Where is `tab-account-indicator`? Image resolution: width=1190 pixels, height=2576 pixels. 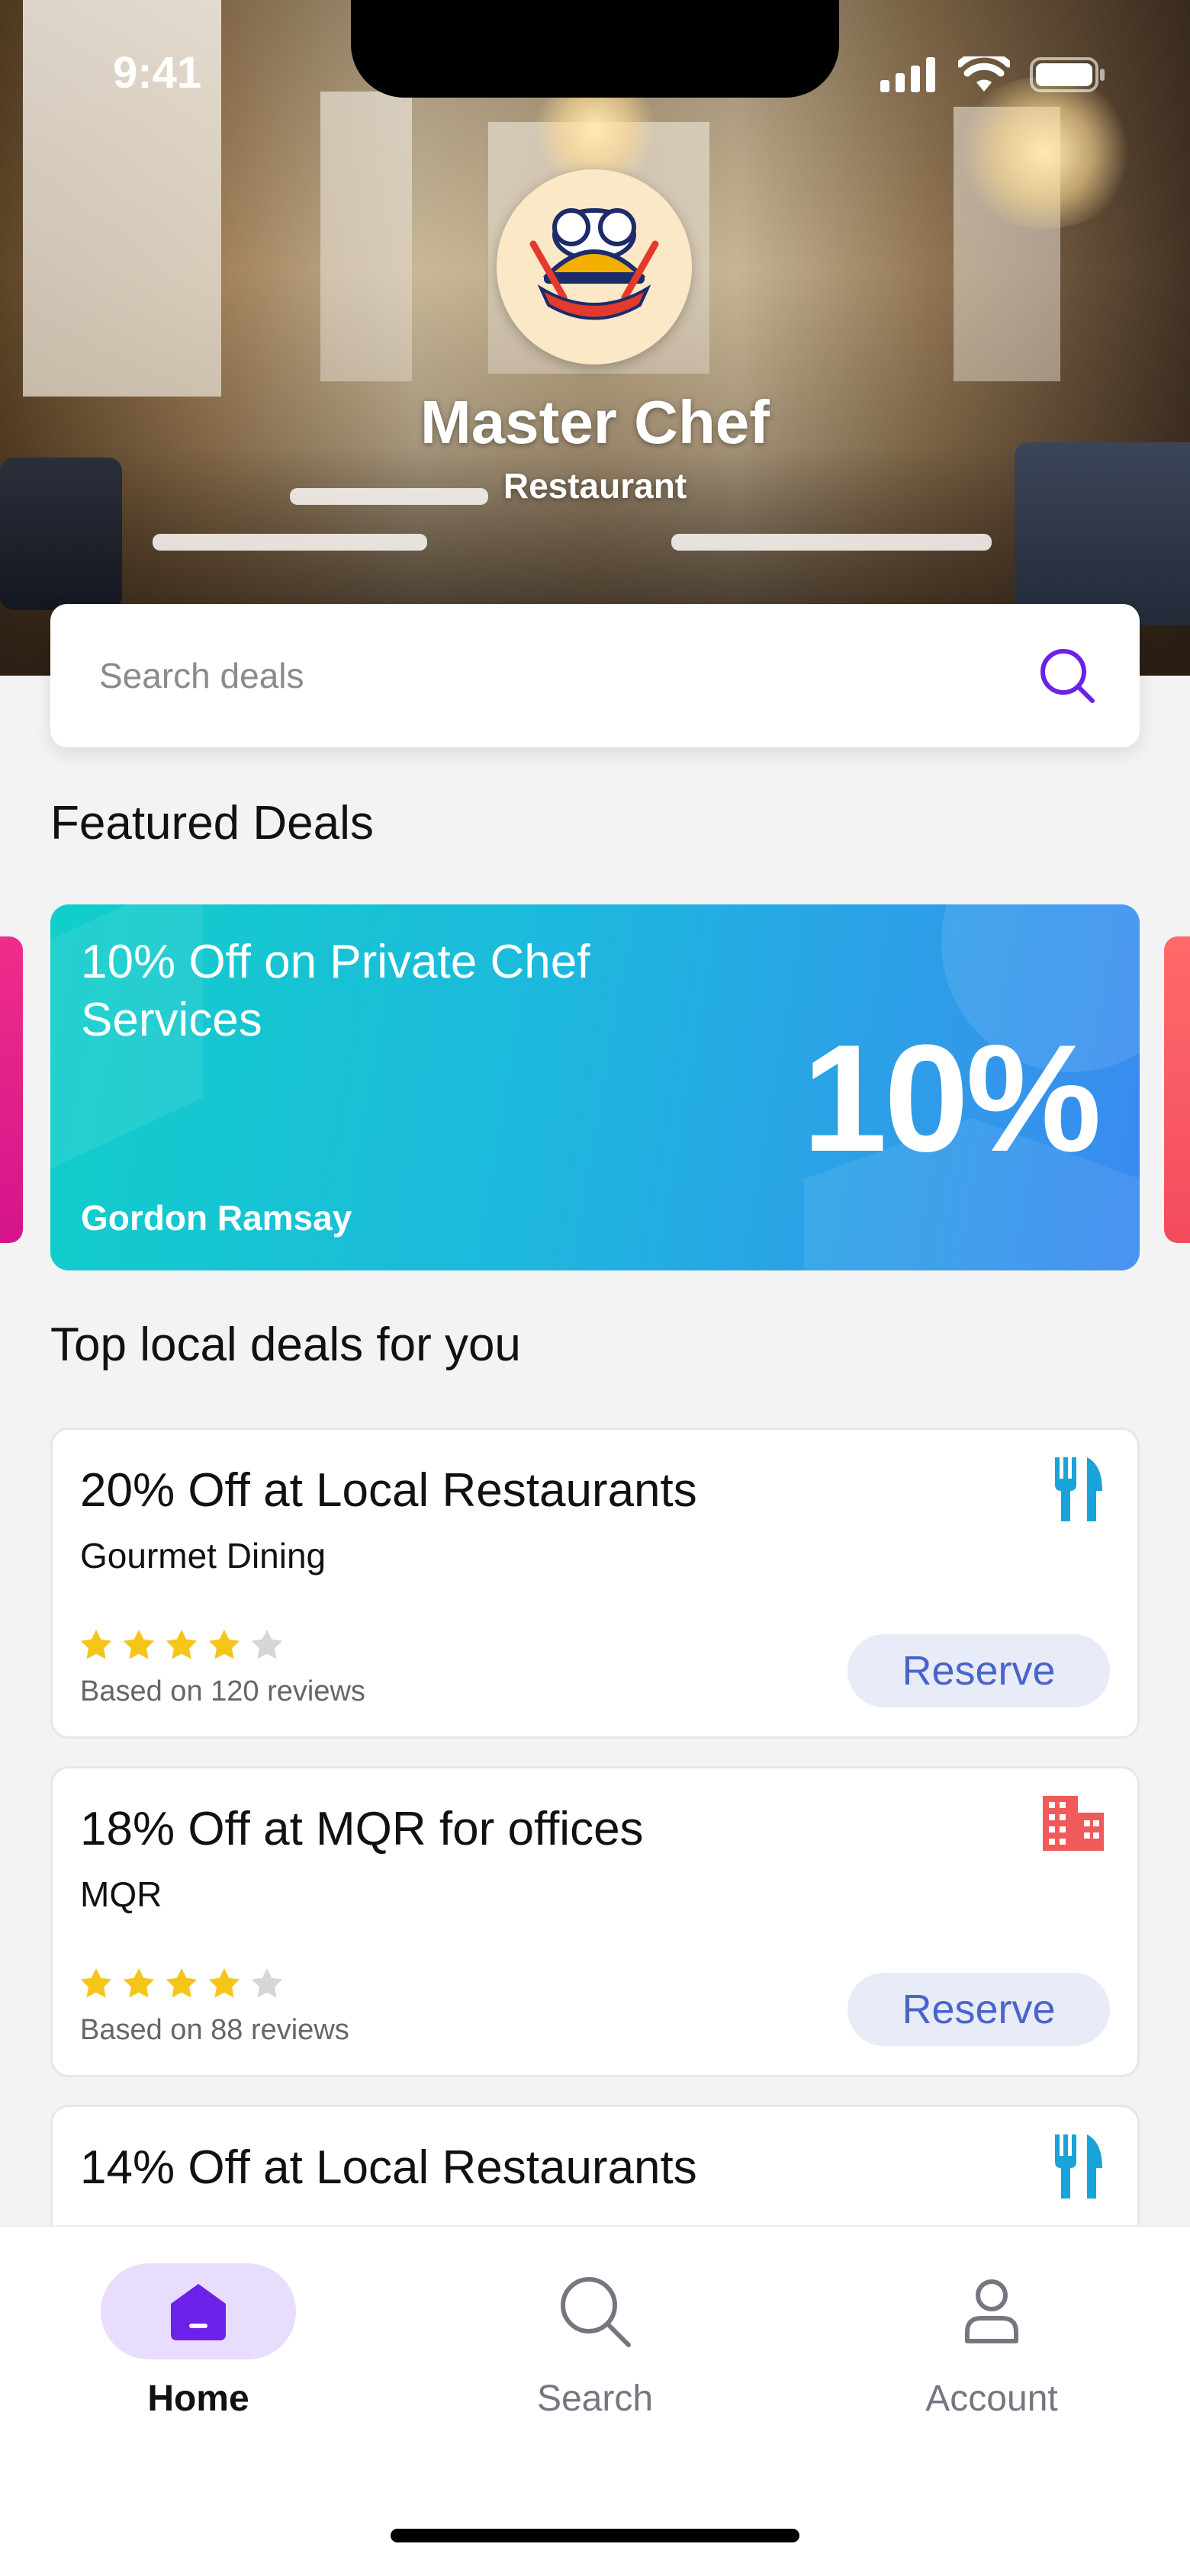 tab-account-indicator is located at coordinates (991, 2311).